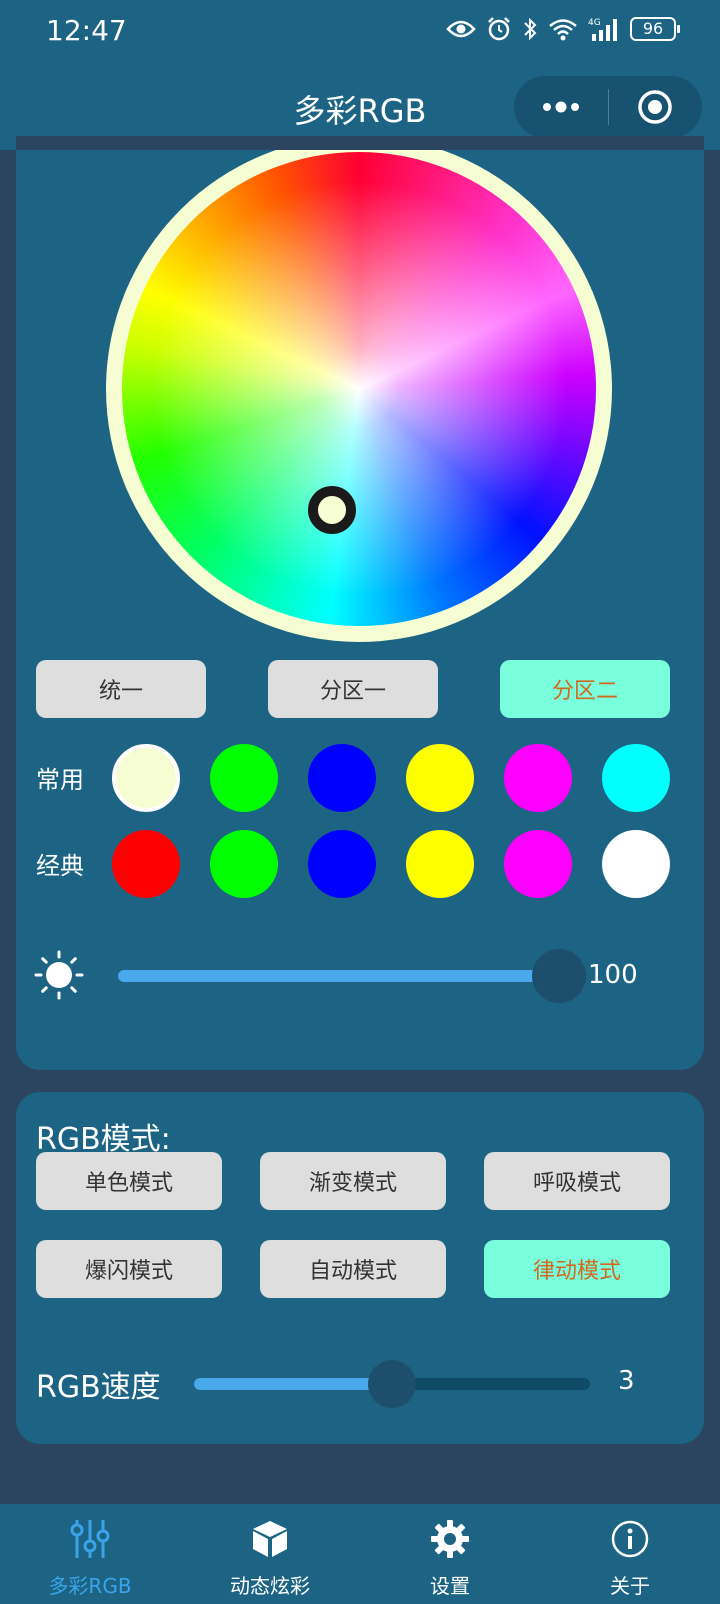  Describe the element at coordinates (90, 1539) in the screenshot. I see `sliders-icon` at that location.